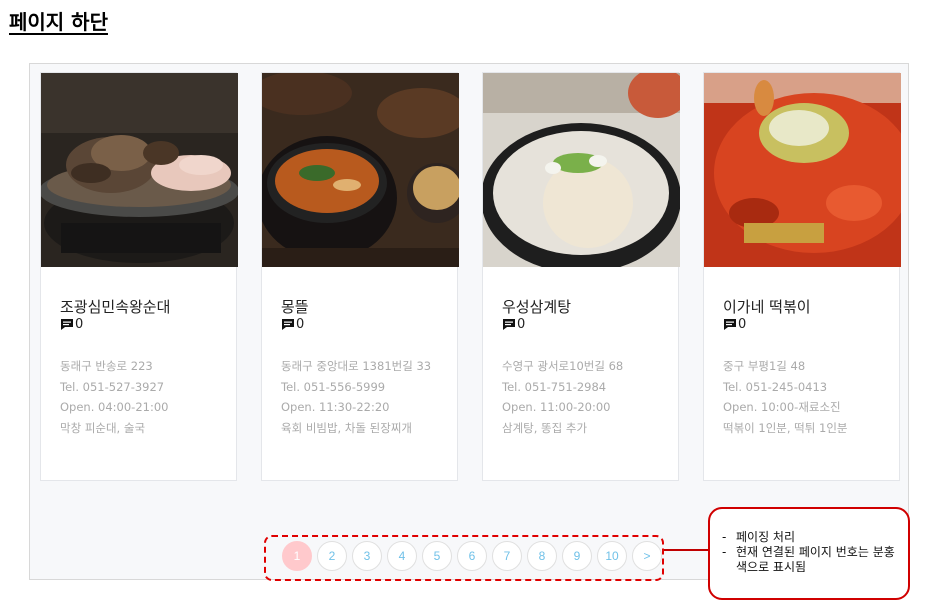  Describe the element at coordinates (335, 407) in the screenshot. I see `restaurant-hours: Open. 11:30-22:20` at that location.